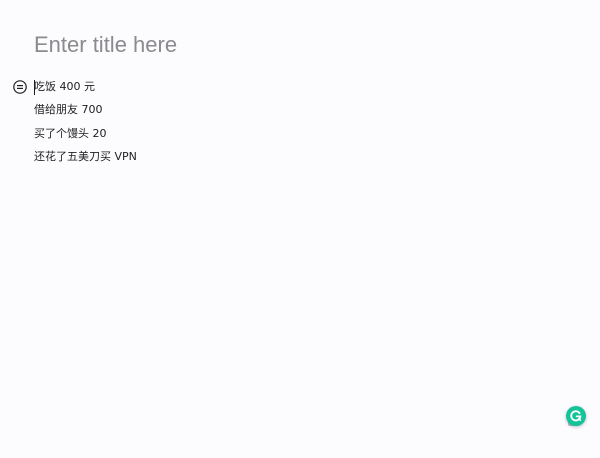 This screenshot has height=458, width=600. Describe the element at coordinates (20, 87) in the screenshot. I see `block-menu-icon` at that location.